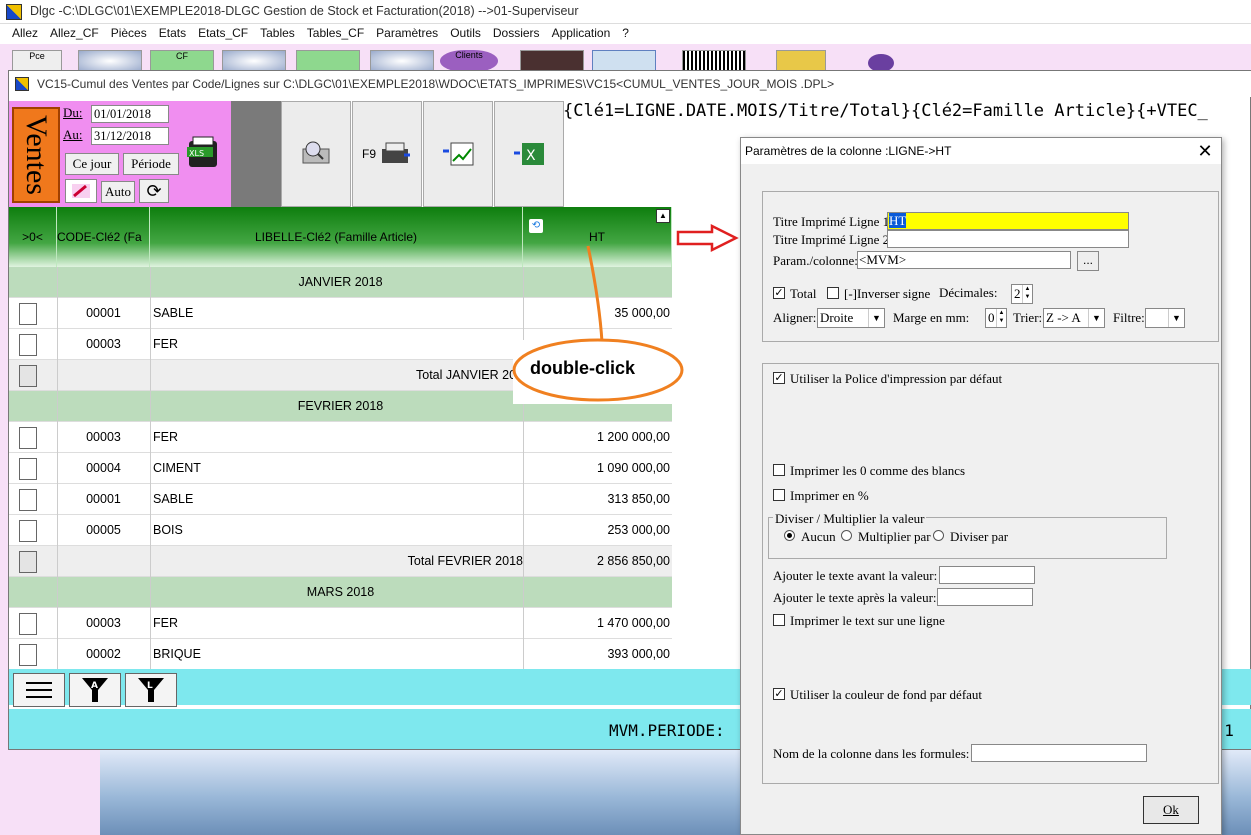  I want to click on une-ligne-label: Imprimer le text sur une ligne, so click(867, 620).